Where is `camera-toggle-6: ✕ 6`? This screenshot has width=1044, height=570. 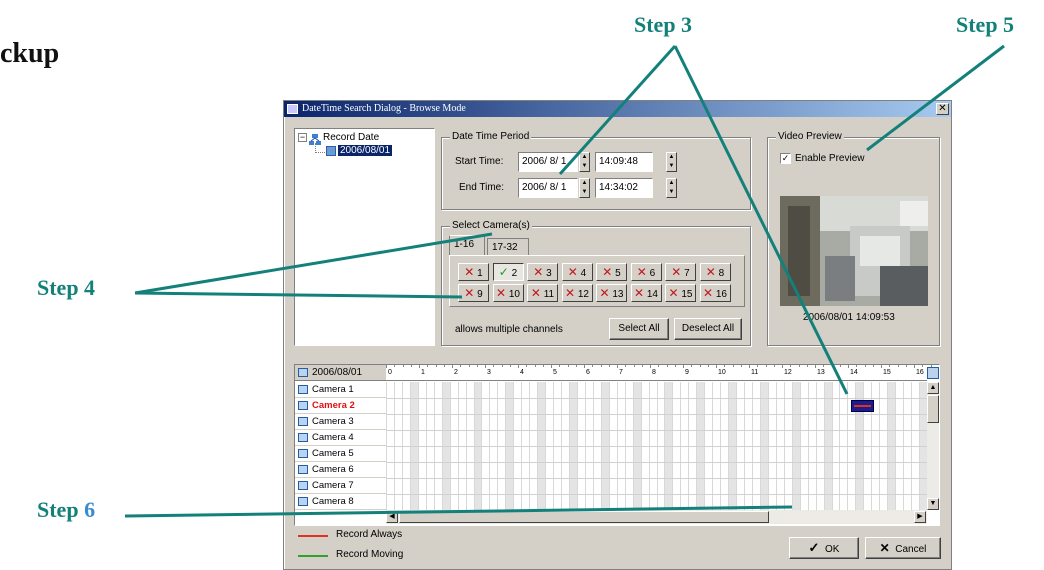
camera-toggle-6: ✕ 6 is located at coordinates (646, 272).